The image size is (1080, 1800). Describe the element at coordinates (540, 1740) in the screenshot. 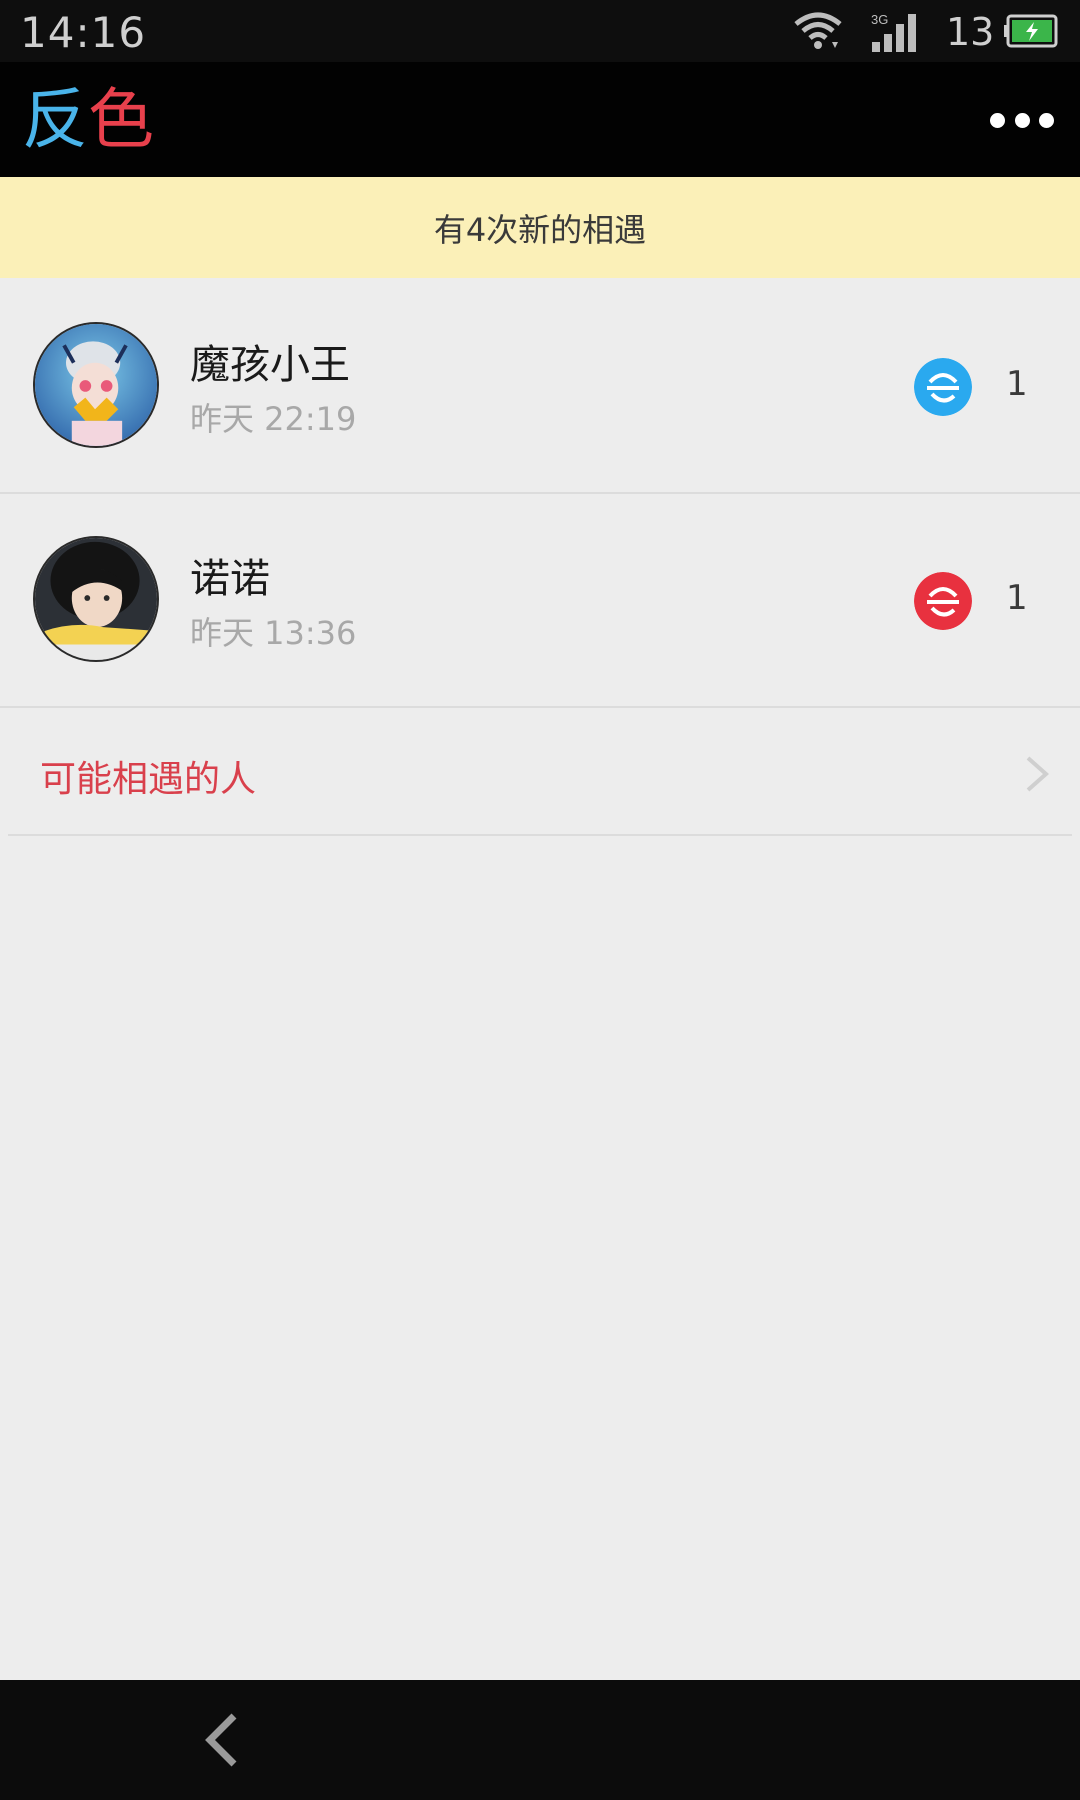

I see `nav-bar` at that location.